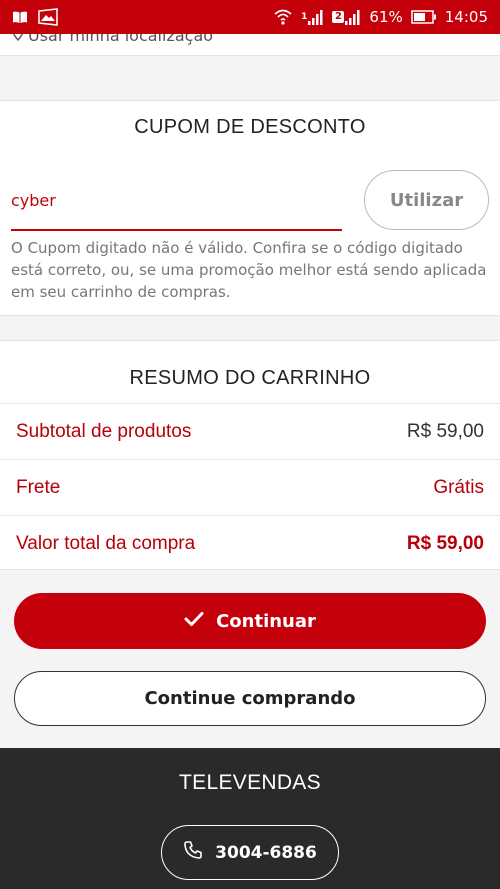  Describe the element at coordinates (250, 782) in the screenshot. I see `televendas-title: TELEVENDAS` at that location.